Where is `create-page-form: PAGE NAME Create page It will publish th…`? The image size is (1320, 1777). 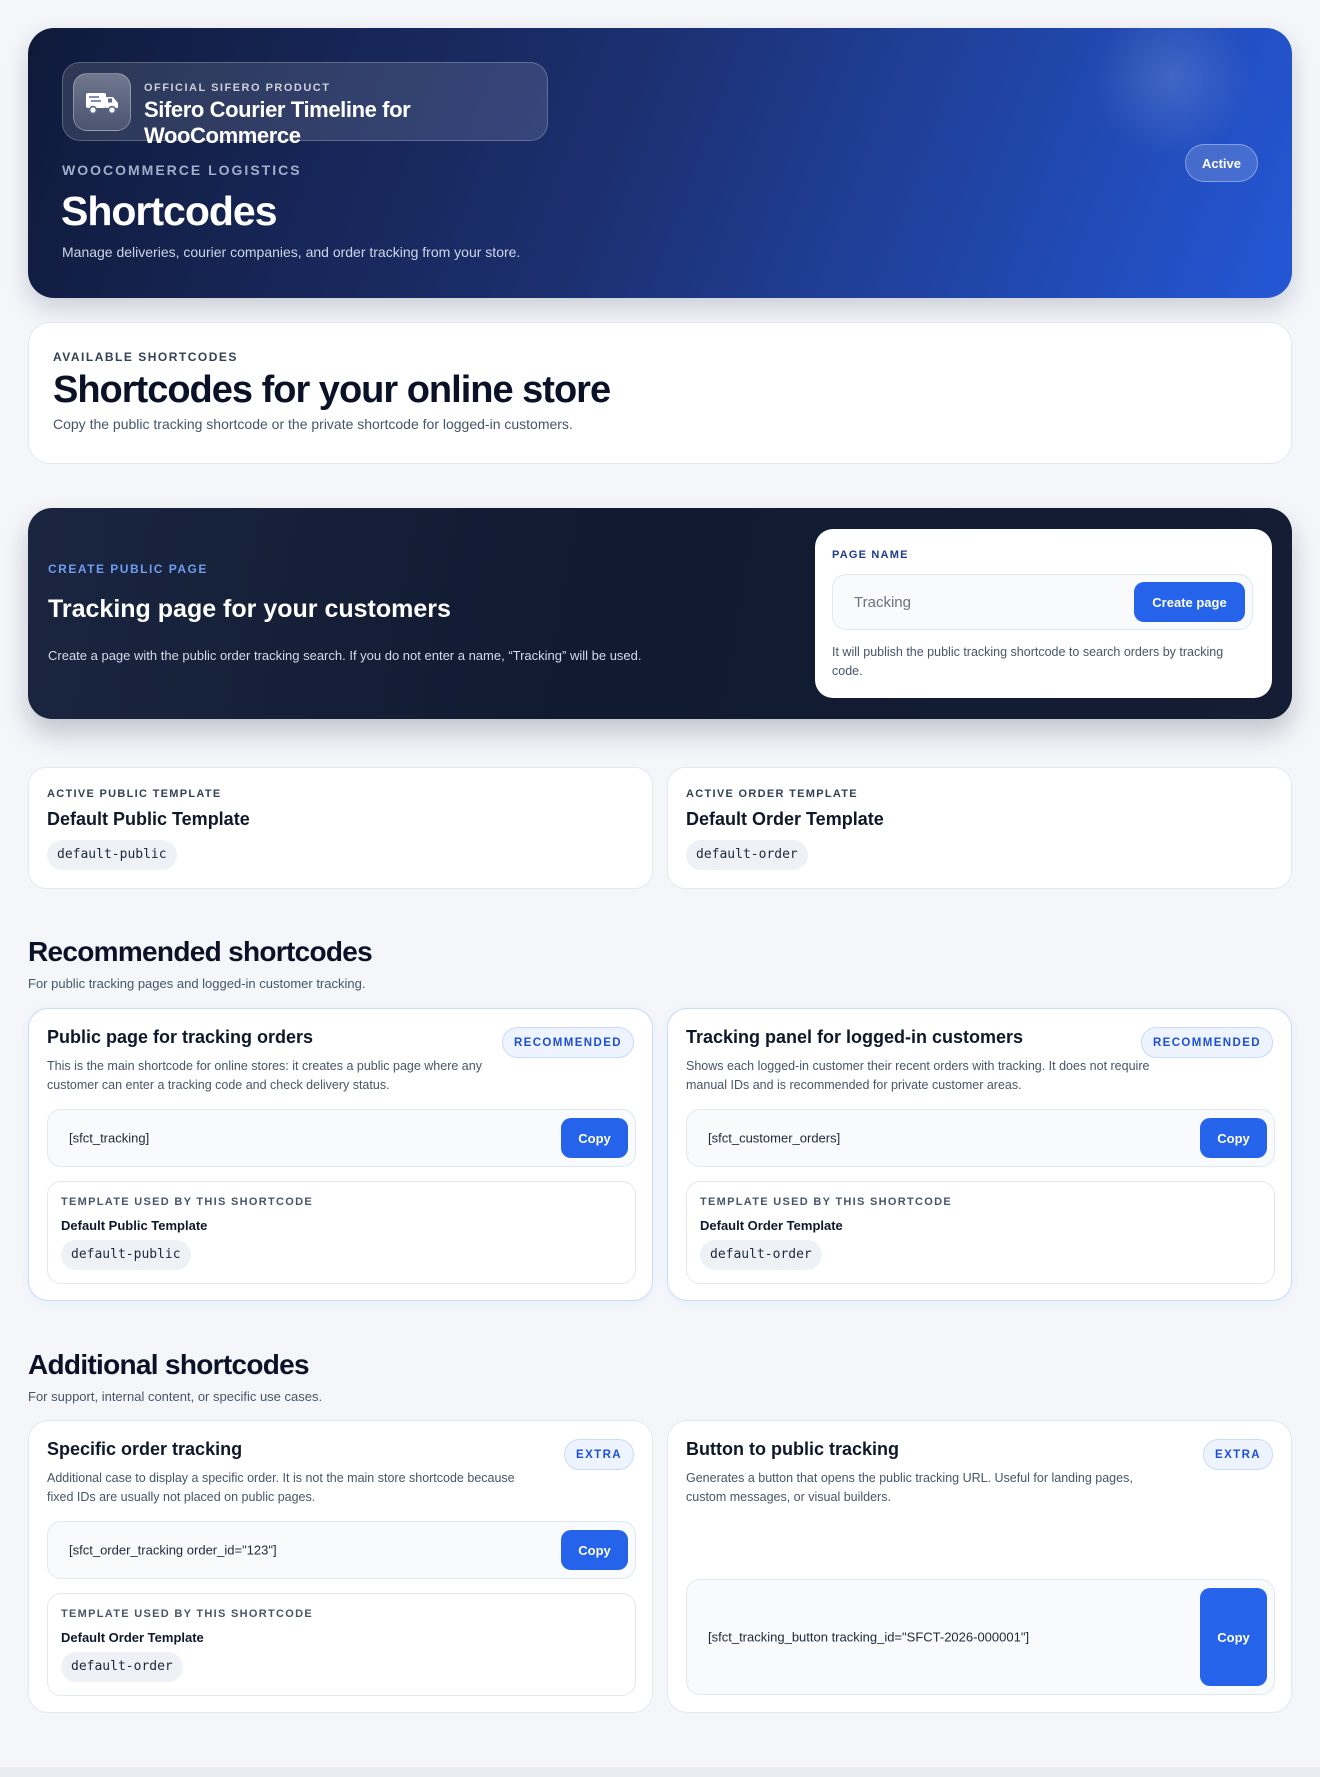
create-page-form: PAGE NAME Create page It will publish th… is located at coordinates (1043, 613).